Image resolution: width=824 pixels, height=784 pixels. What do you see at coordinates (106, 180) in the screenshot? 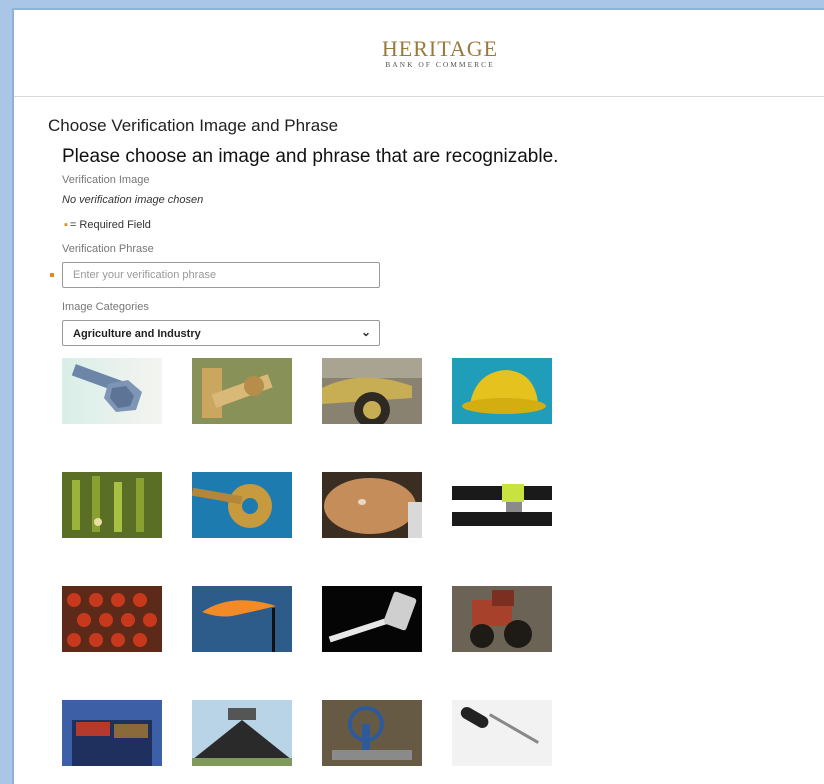
I see `verification-image-label: Verification Image` at bounding box center [106, 180].